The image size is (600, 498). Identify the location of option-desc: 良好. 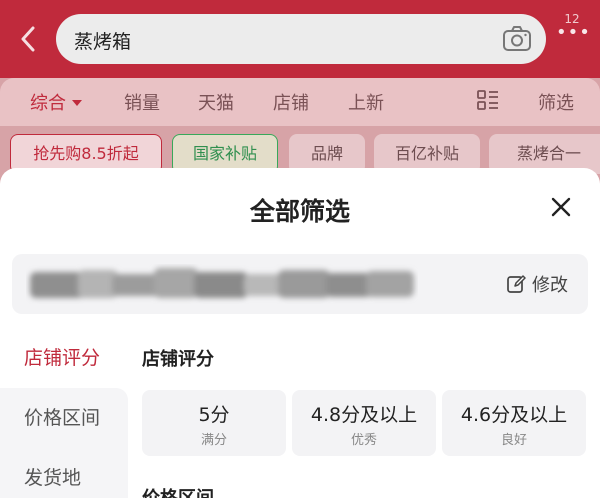
(513, 440).